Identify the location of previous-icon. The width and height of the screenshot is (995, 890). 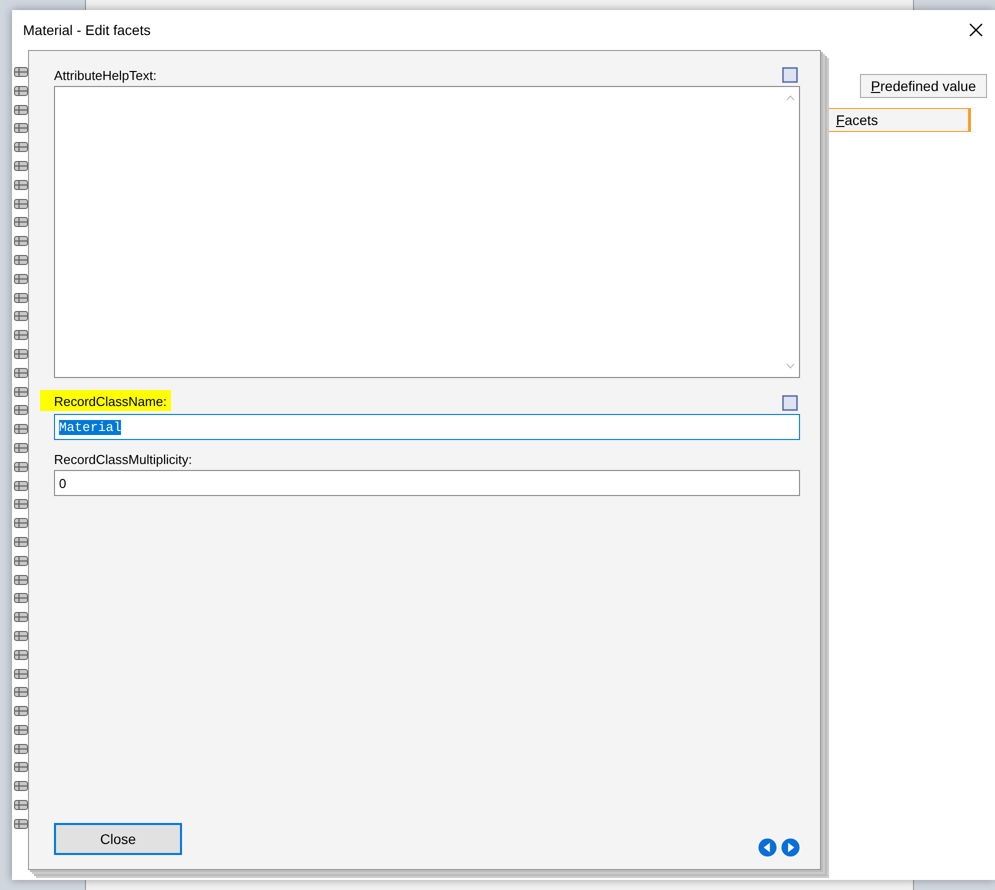
(767, 847).